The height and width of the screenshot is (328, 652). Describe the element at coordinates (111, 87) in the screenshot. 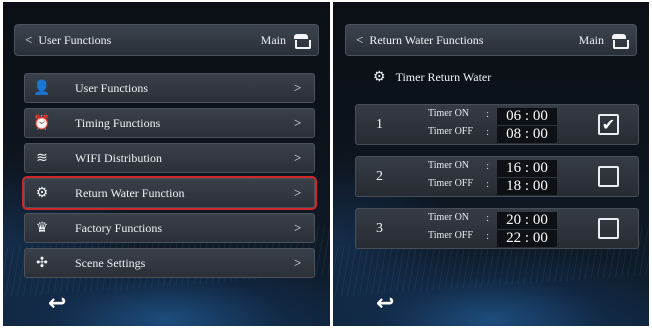

I see `menu-item-label: User Functions` at that location.